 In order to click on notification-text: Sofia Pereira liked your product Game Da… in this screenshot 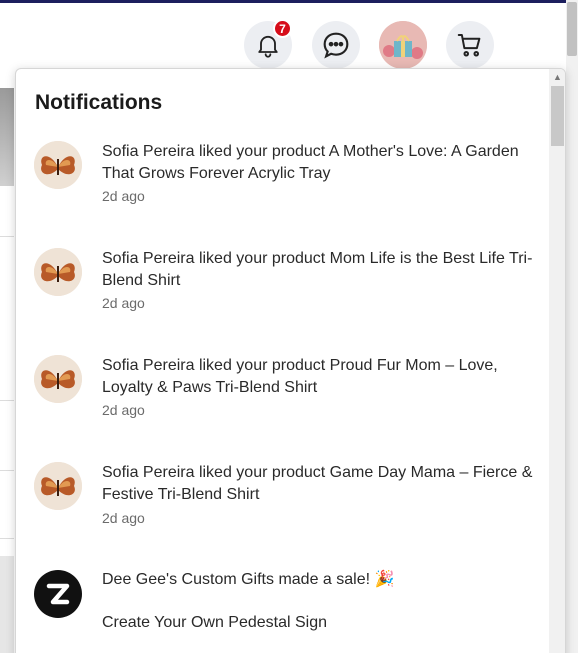, I will do `click(317, 483)`.